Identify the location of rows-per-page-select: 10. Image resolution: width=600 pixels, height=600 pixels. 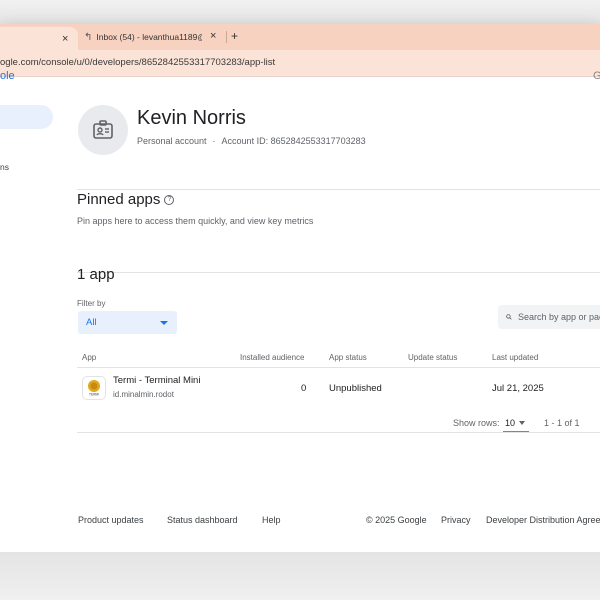
(516, 423).